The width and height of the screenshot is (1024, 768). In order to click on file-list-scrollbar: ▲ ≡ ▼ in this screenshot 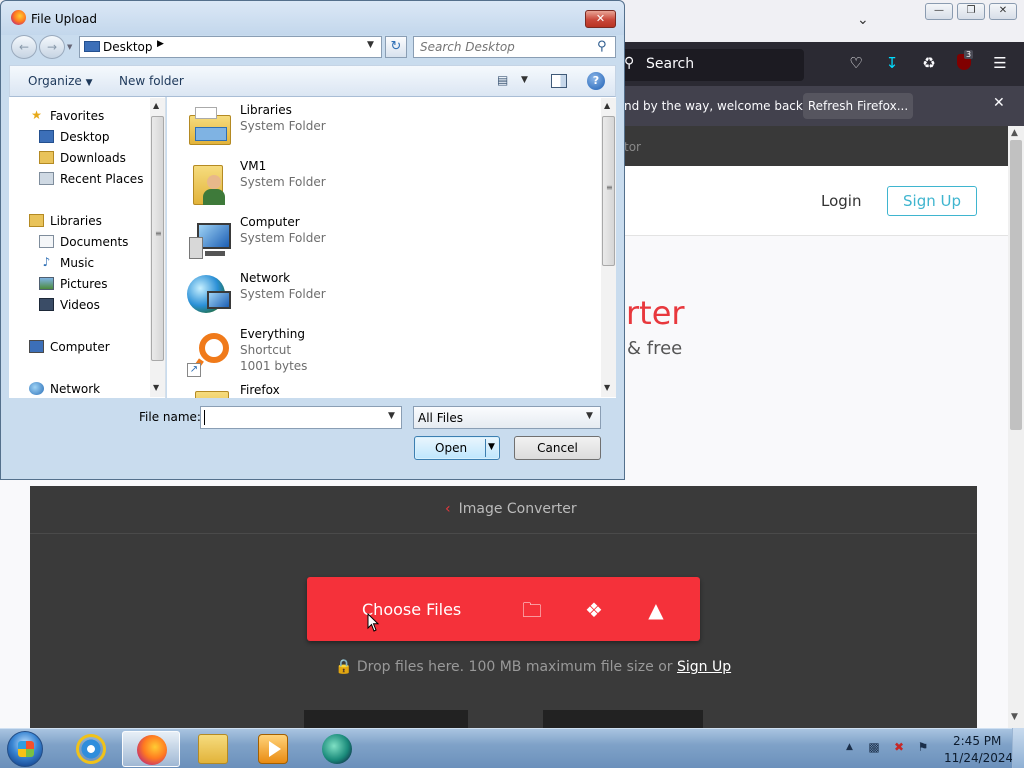, I will do `click(608, 247)`.